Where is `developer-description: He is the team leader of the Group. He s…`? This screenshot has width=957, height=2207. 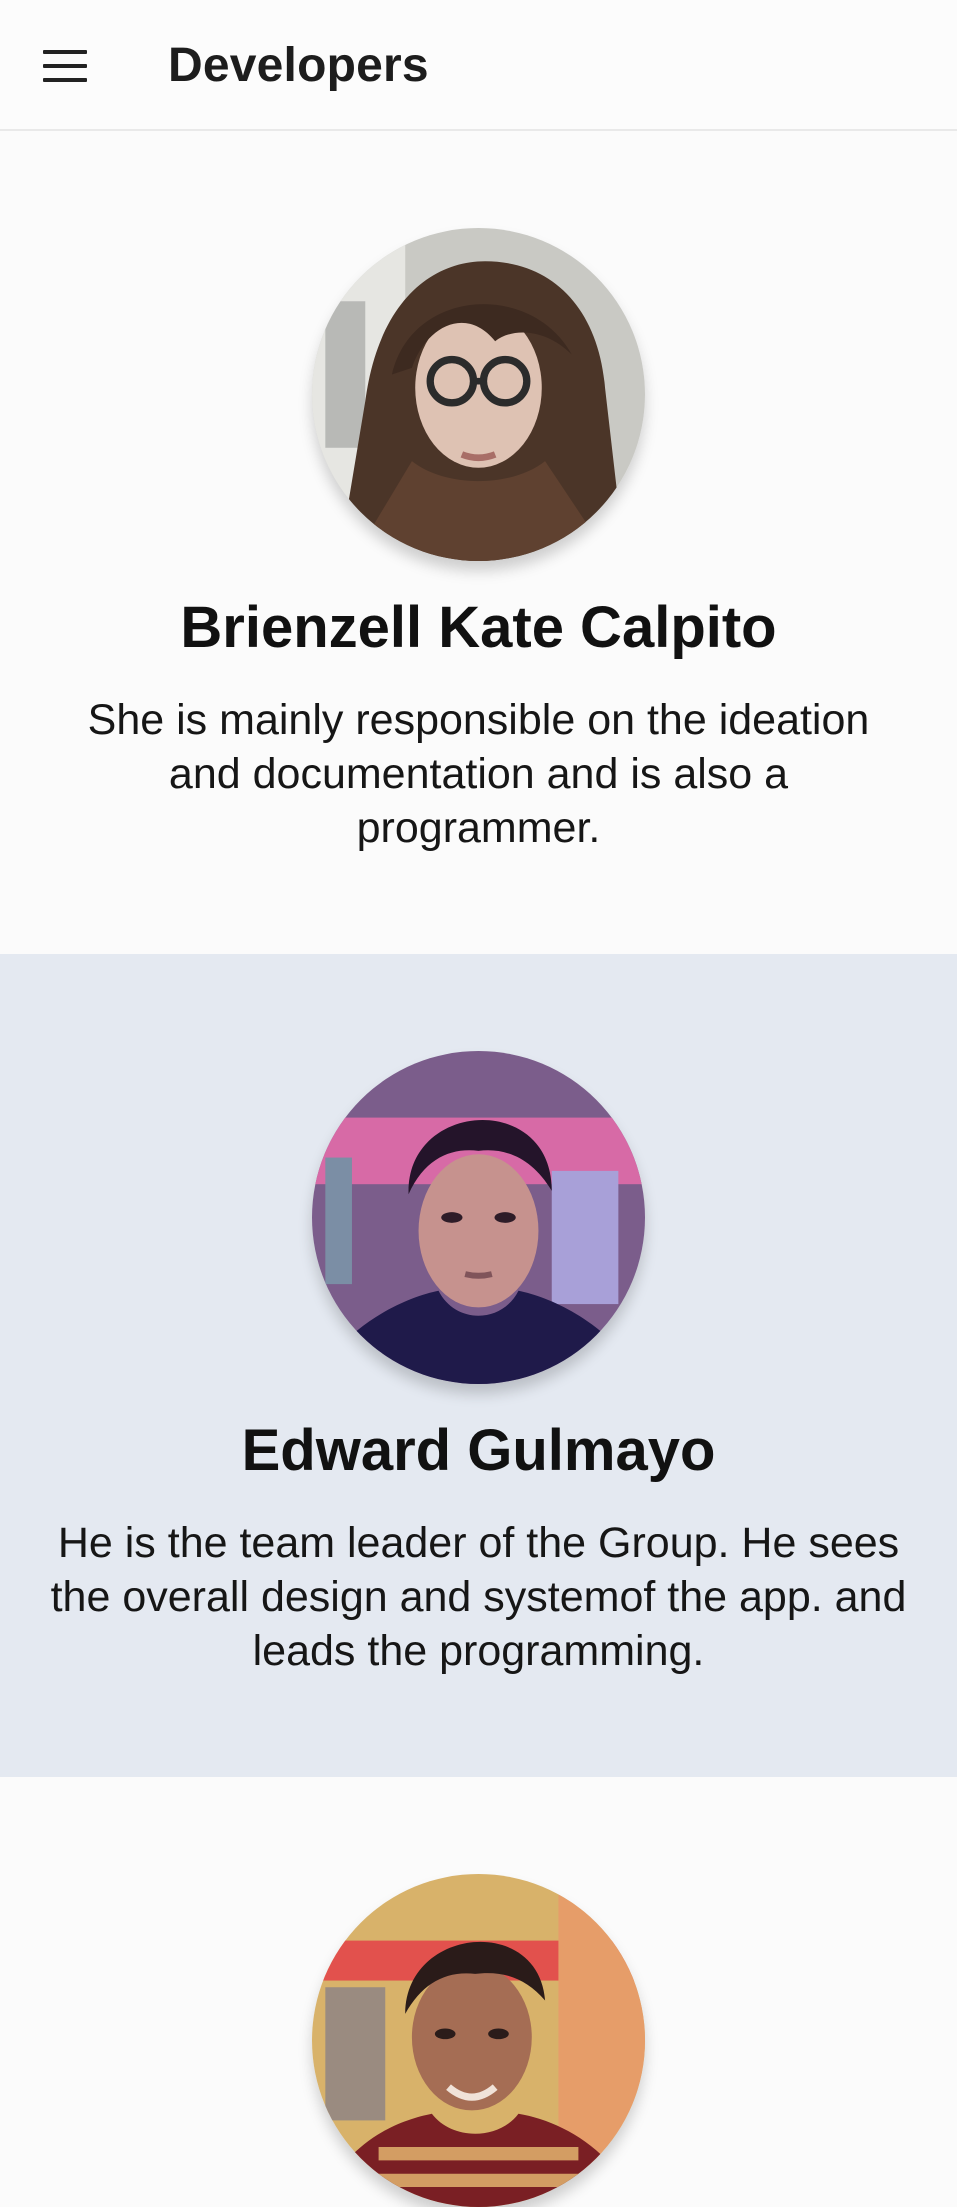
developer-description: He is the team leader of the Group. He s… is located at coordinates (478, 1597).